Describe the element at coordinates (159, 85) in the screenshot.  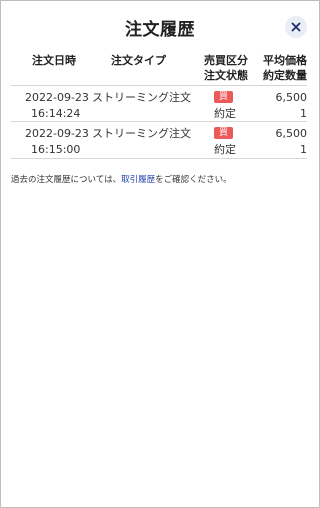
I see `header-divider` at that location.